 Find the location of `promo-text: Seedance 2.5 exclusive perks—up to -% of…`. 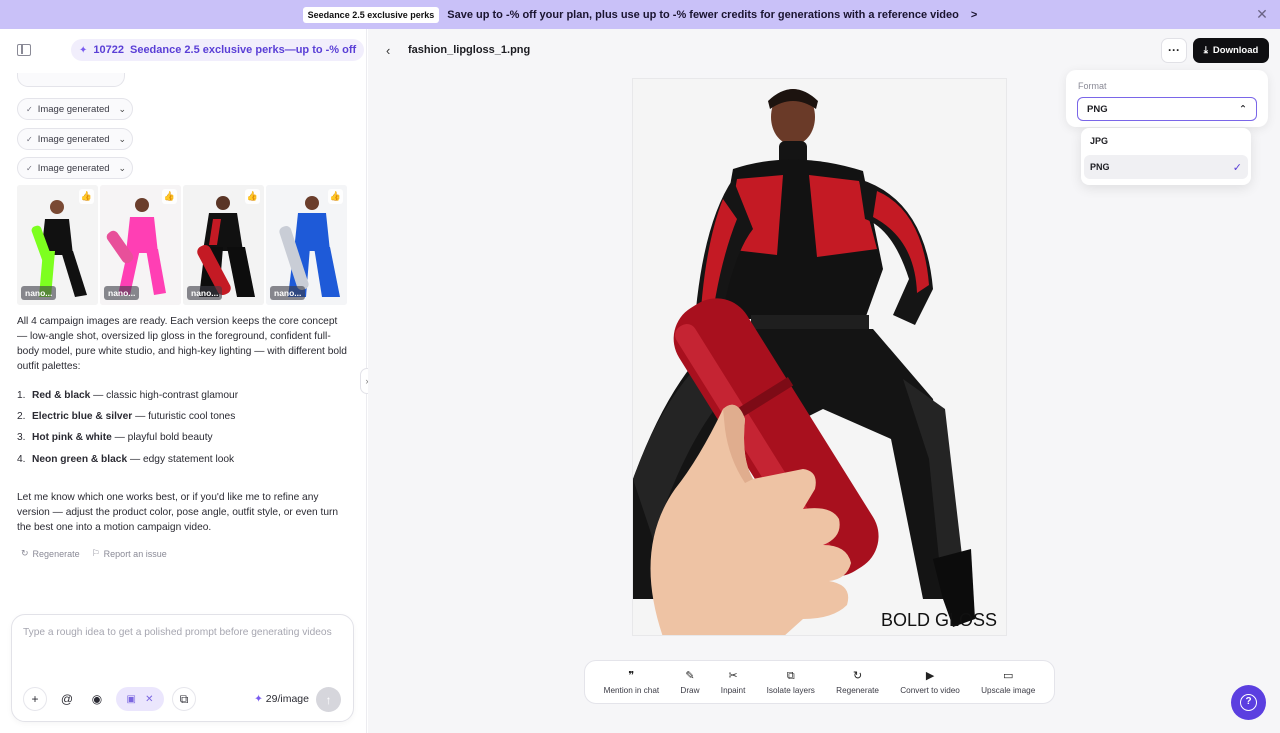

promo-text: Seedance 2.5 exclusive perks—up to -% of… is located at coordinates (243, 50).